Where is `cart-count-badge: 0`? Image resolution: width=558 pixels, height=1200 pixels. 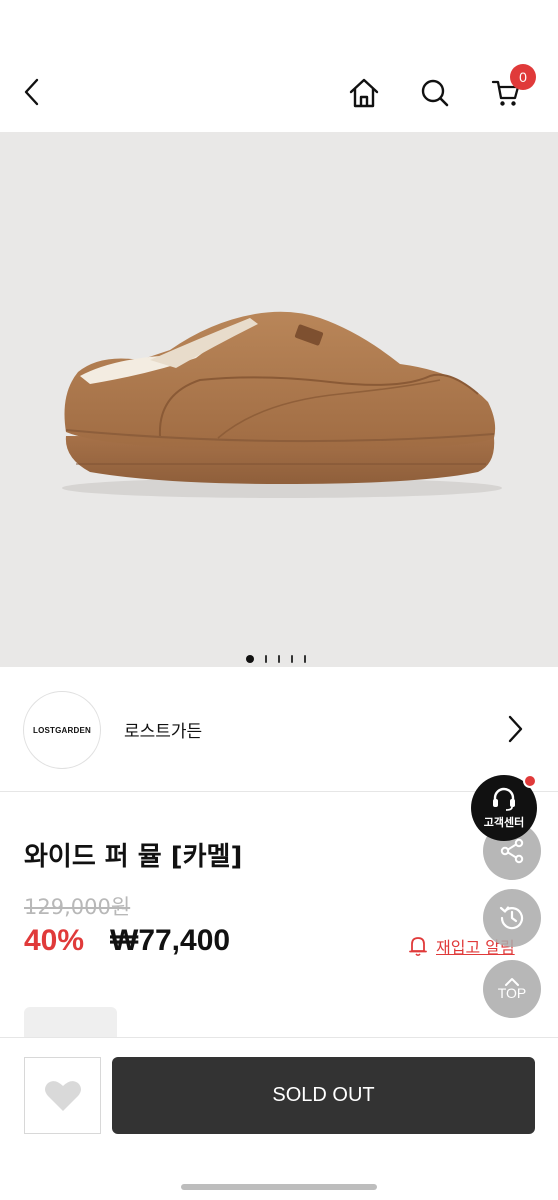 cart-count-badge: 0 is located at coordinates (523, 77).